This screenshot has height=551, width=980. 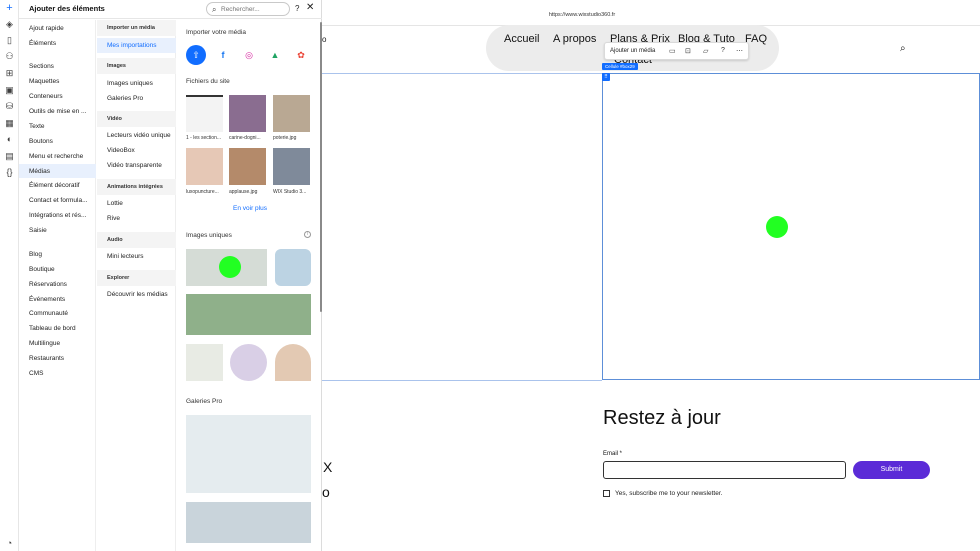 I want to click on subcategory-item: Lottie, so click(x=115, y=203).